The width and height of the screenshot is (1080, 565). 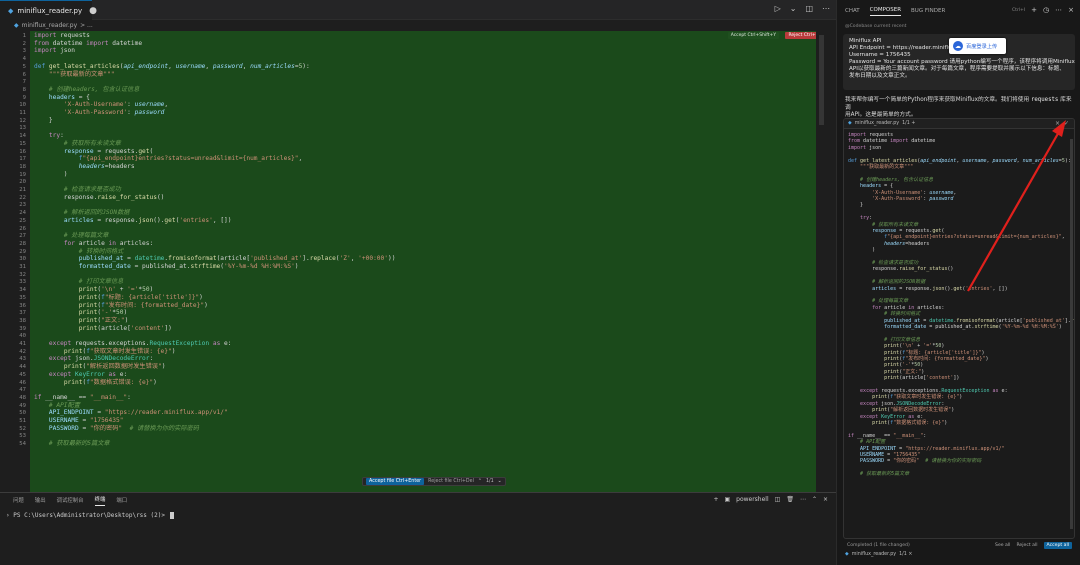 What do you see at coordinates (49, 136) in the screenshot?
I see `editor-code-line: try:` at bounding box center [49, 136].